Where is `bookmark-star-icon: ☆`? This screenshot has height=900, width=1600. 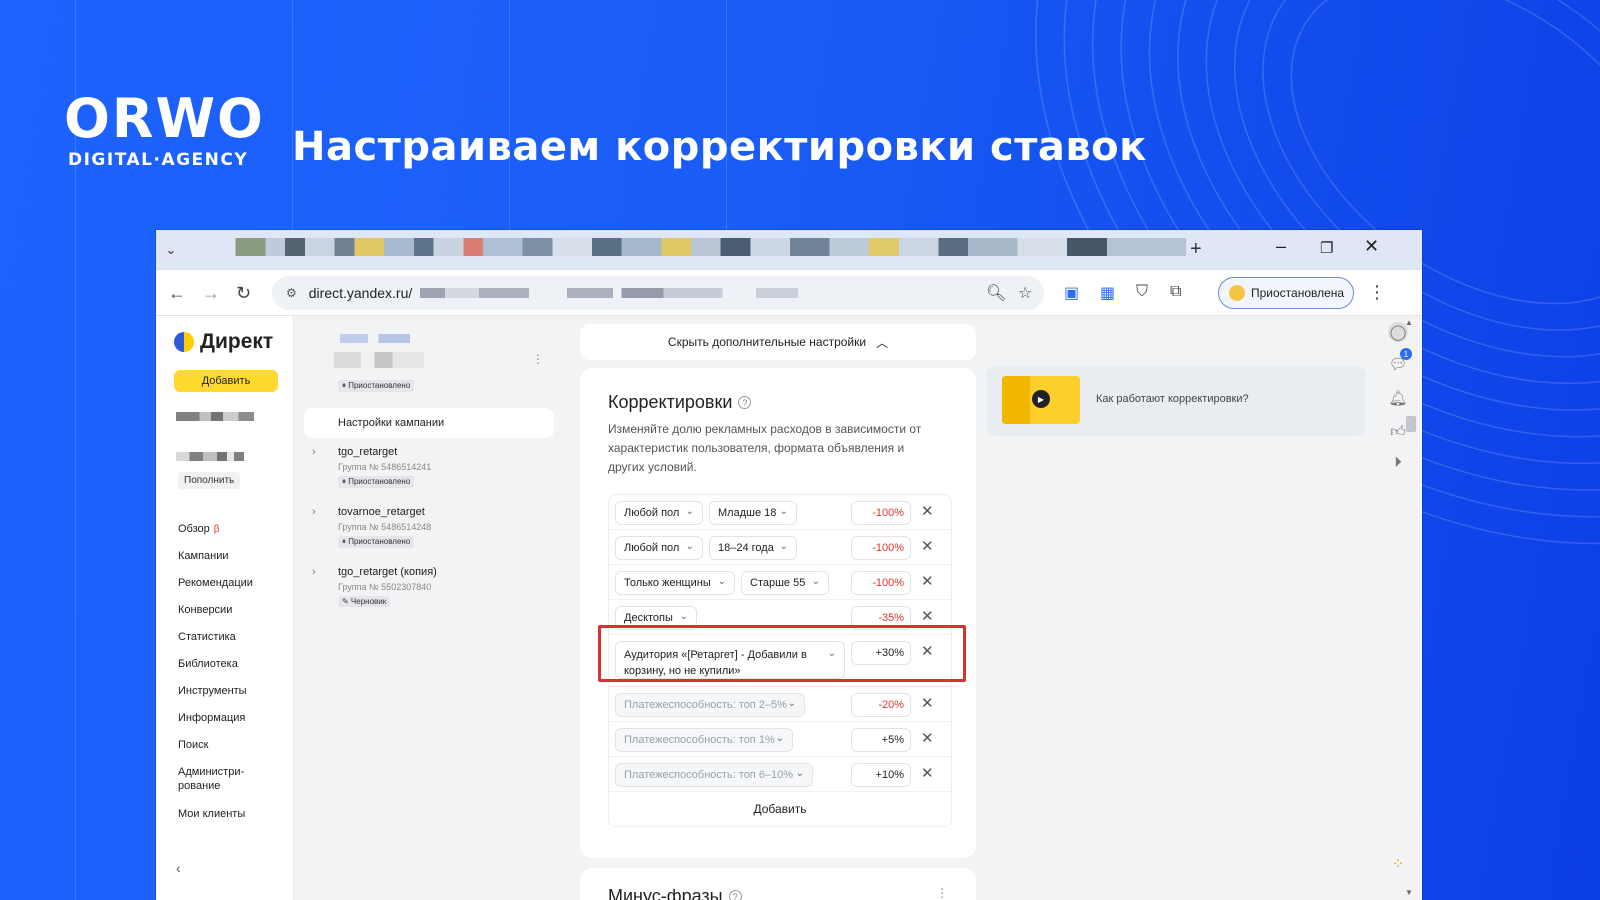
bookmark-star-icon: ☆ is located at coordinates (1025, 293).